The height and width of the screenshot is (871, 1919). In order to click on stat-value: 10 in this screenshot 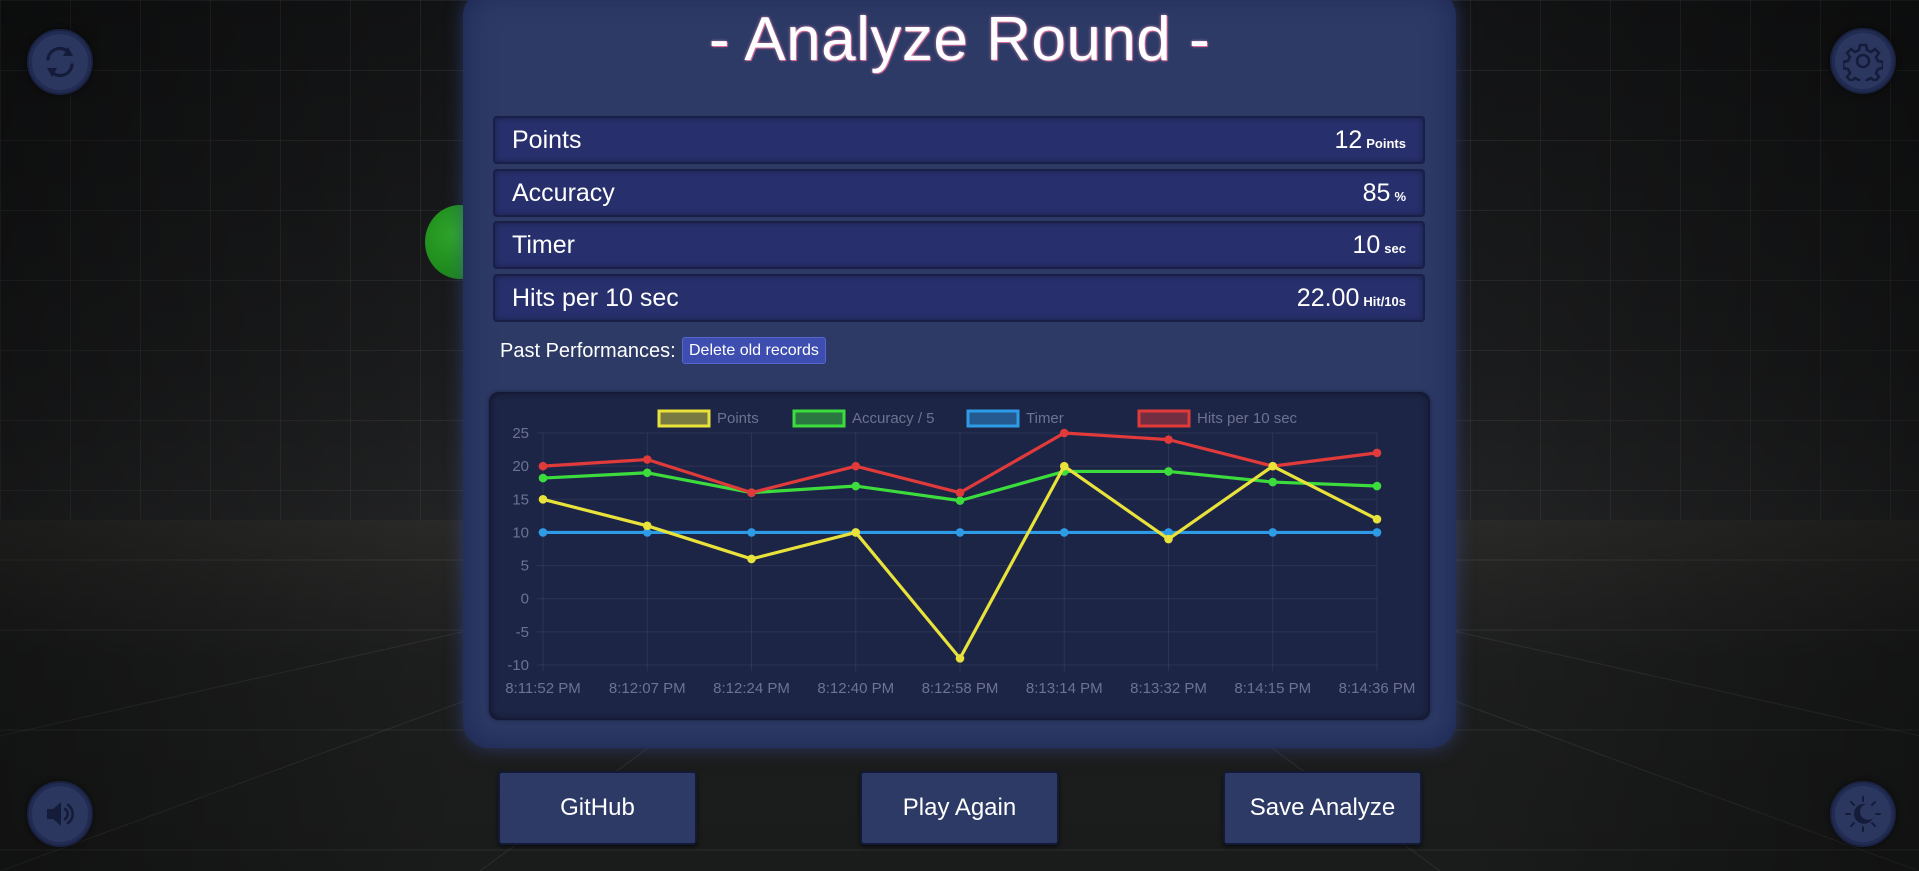, I will do `click(1366, 245)`.